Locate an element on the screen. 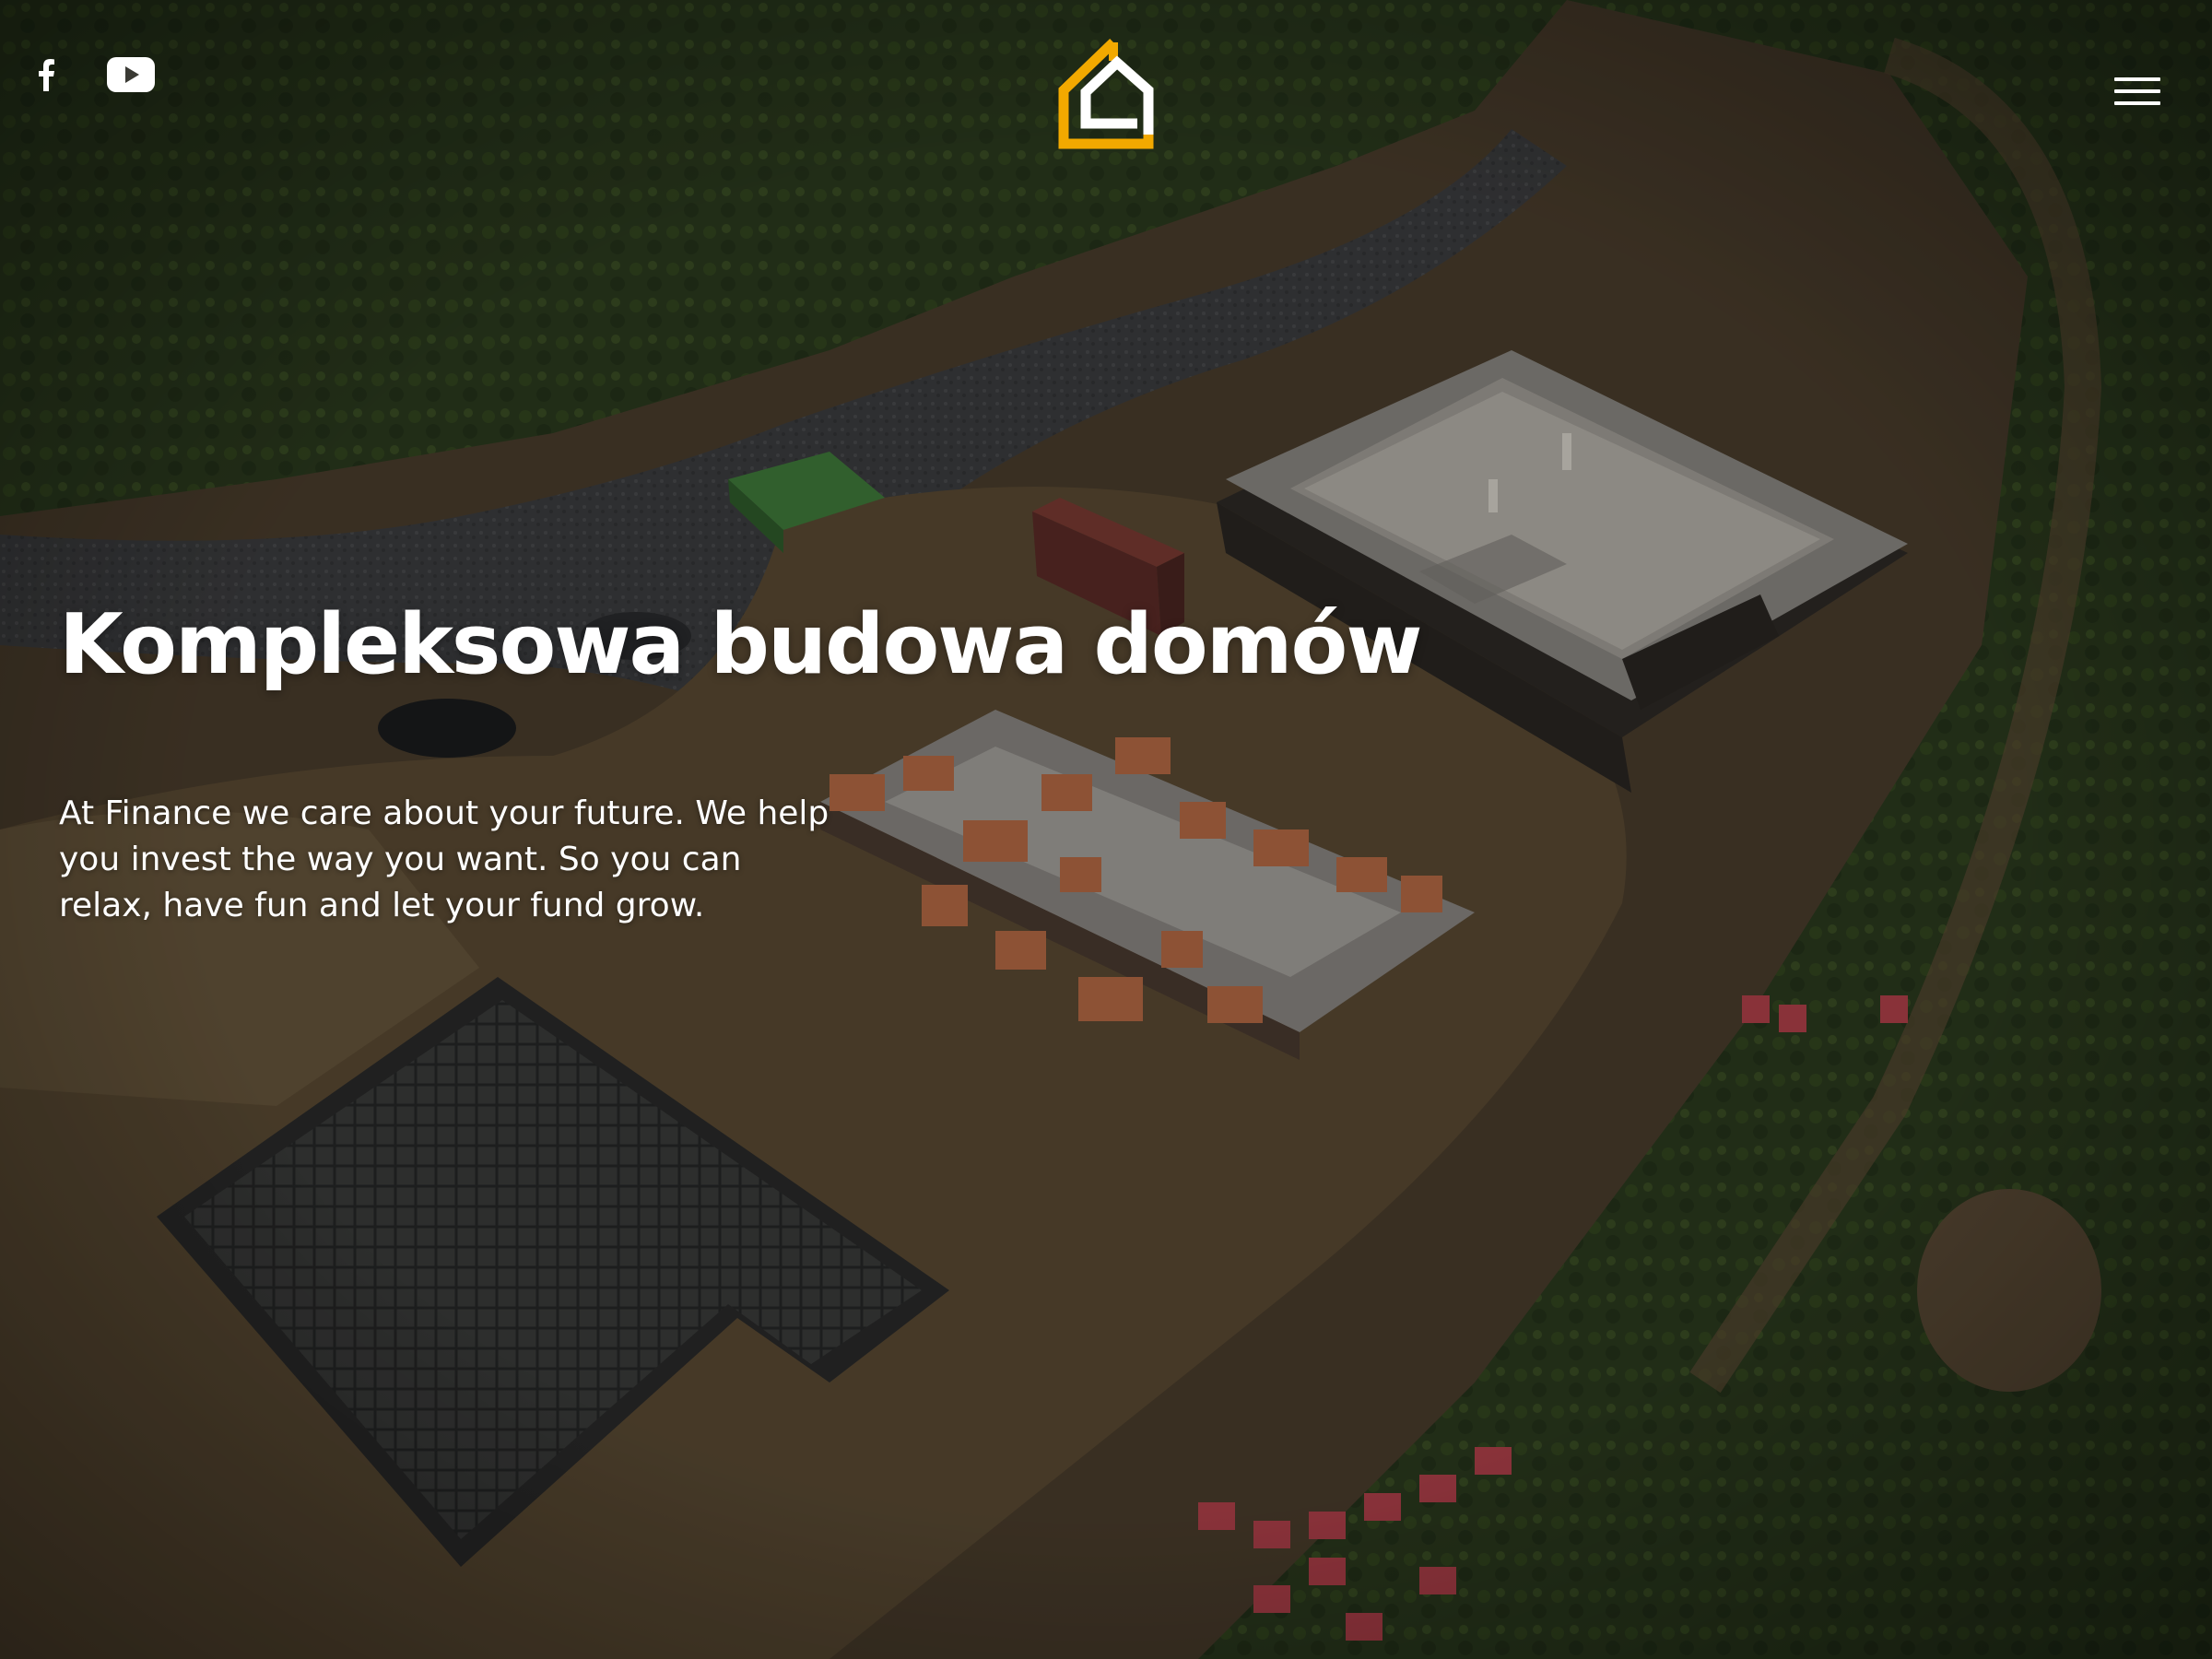 This screenshot has width=2212, height=1659. hero-title: Kompleksowa budowa domów is located at coordinates (741, 644).